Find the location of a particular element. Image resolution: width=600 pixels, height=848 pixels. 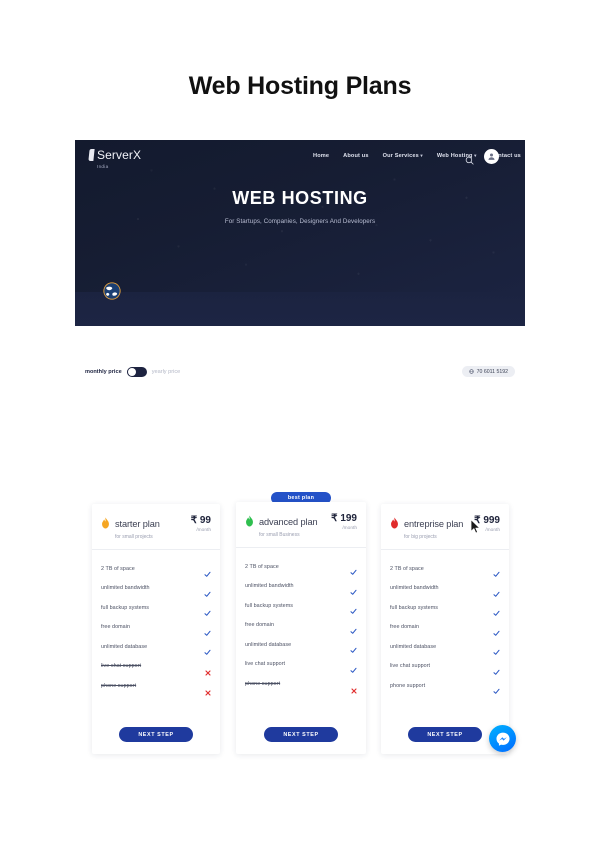

user-avatar-icon is located at coordinates (491, 156).